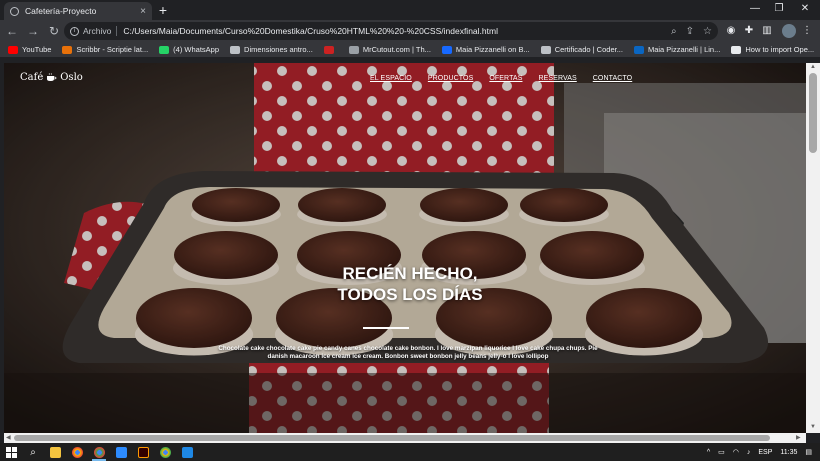 Image resolution: width=820 pixels, height=461 pixels. What do you see at coordinates (143, 452) in the screenshot?
I see `illustrator-icon` at bounding box center [143, 452].